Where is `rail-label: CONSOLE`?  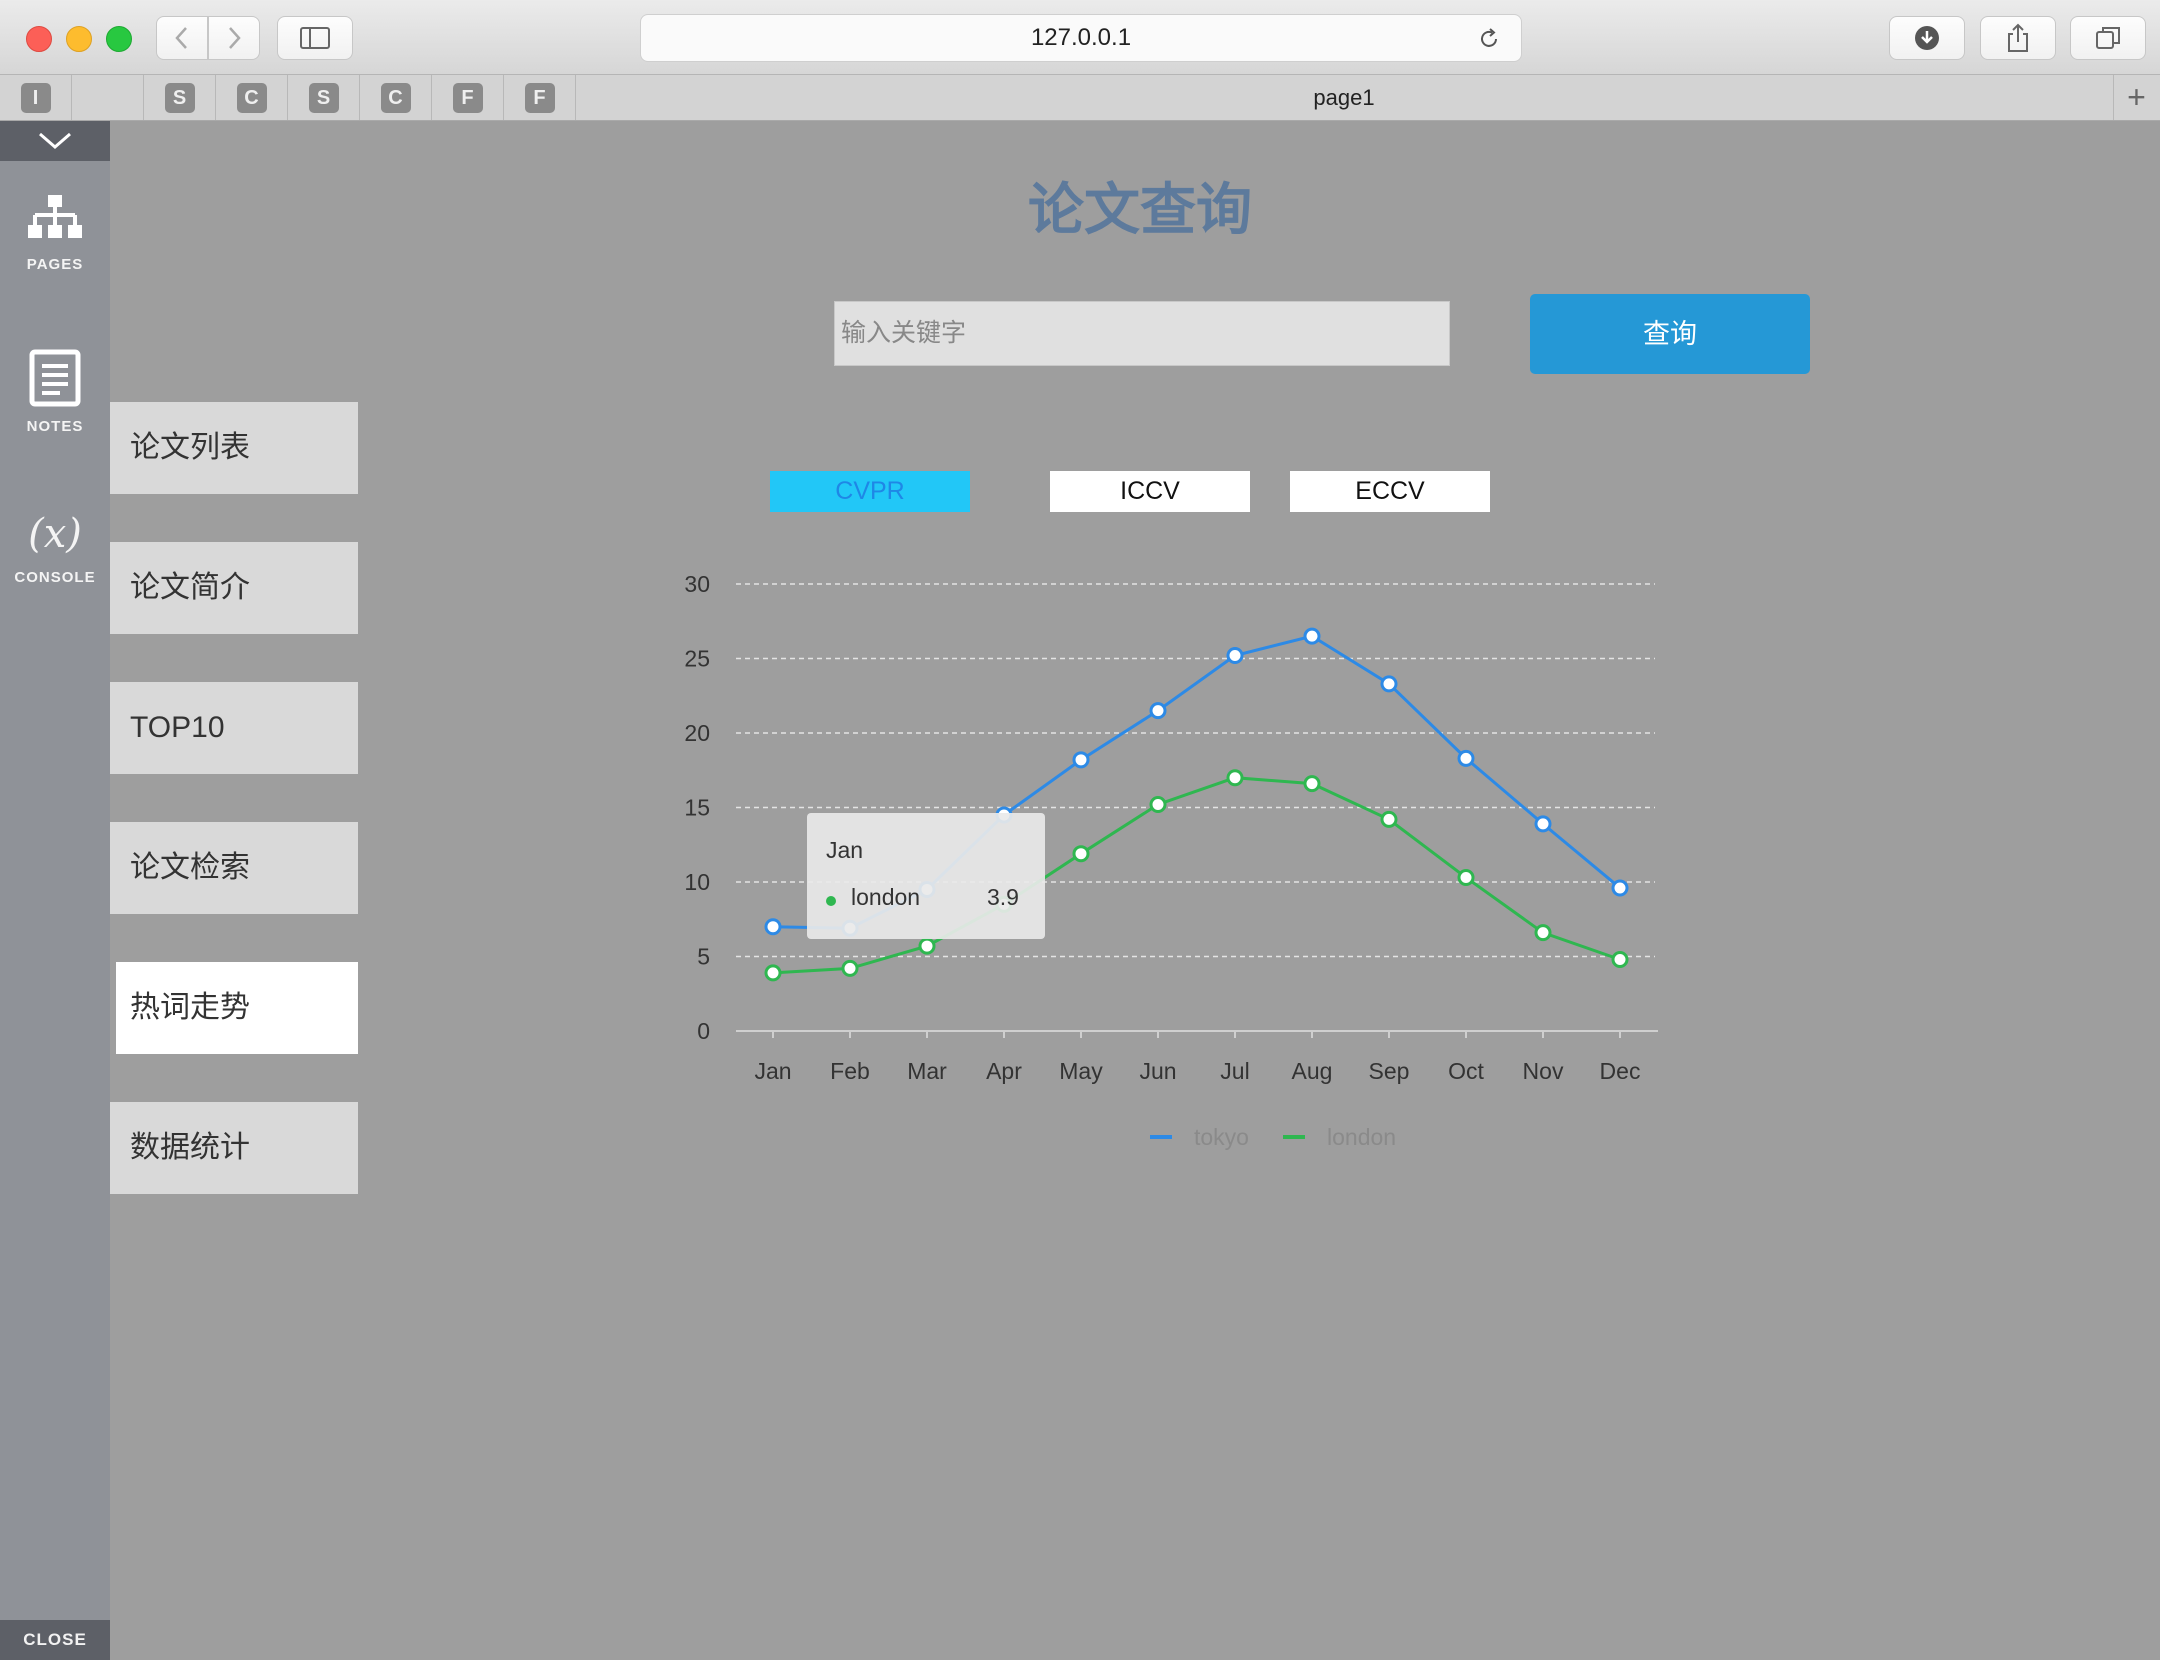 rail-label: CONSOLE is located at coordinates (55, 577).